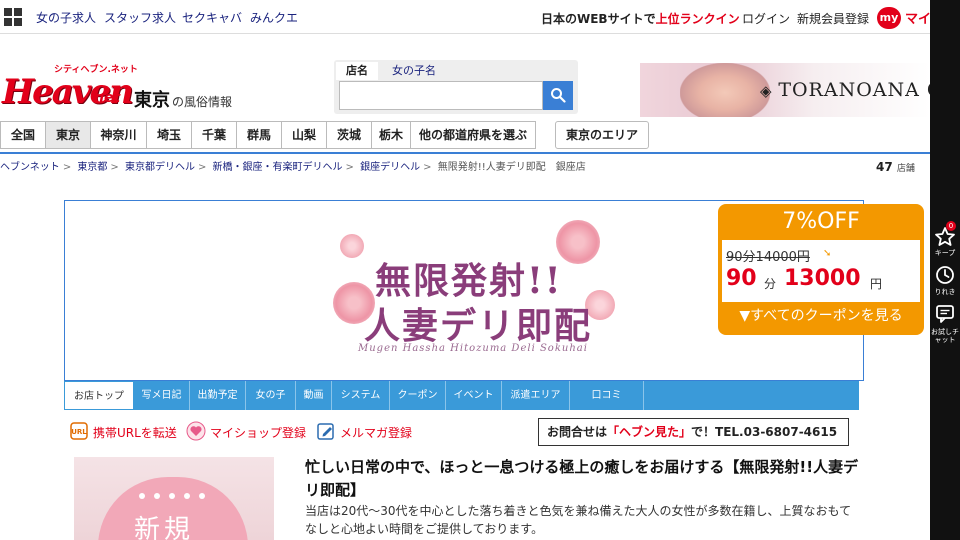 The image size is (960, 540). I want to click on flower-decoration, so click(352, 246).